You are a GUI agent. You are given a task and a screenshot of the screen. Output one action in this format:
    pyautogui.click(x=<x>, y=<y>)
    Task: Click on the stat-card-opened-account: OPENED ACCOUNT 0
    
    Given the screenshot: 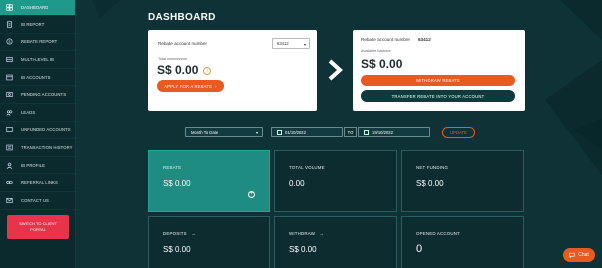 What is the action you would take?
    pyautogui.click(x=462, y=242)
    